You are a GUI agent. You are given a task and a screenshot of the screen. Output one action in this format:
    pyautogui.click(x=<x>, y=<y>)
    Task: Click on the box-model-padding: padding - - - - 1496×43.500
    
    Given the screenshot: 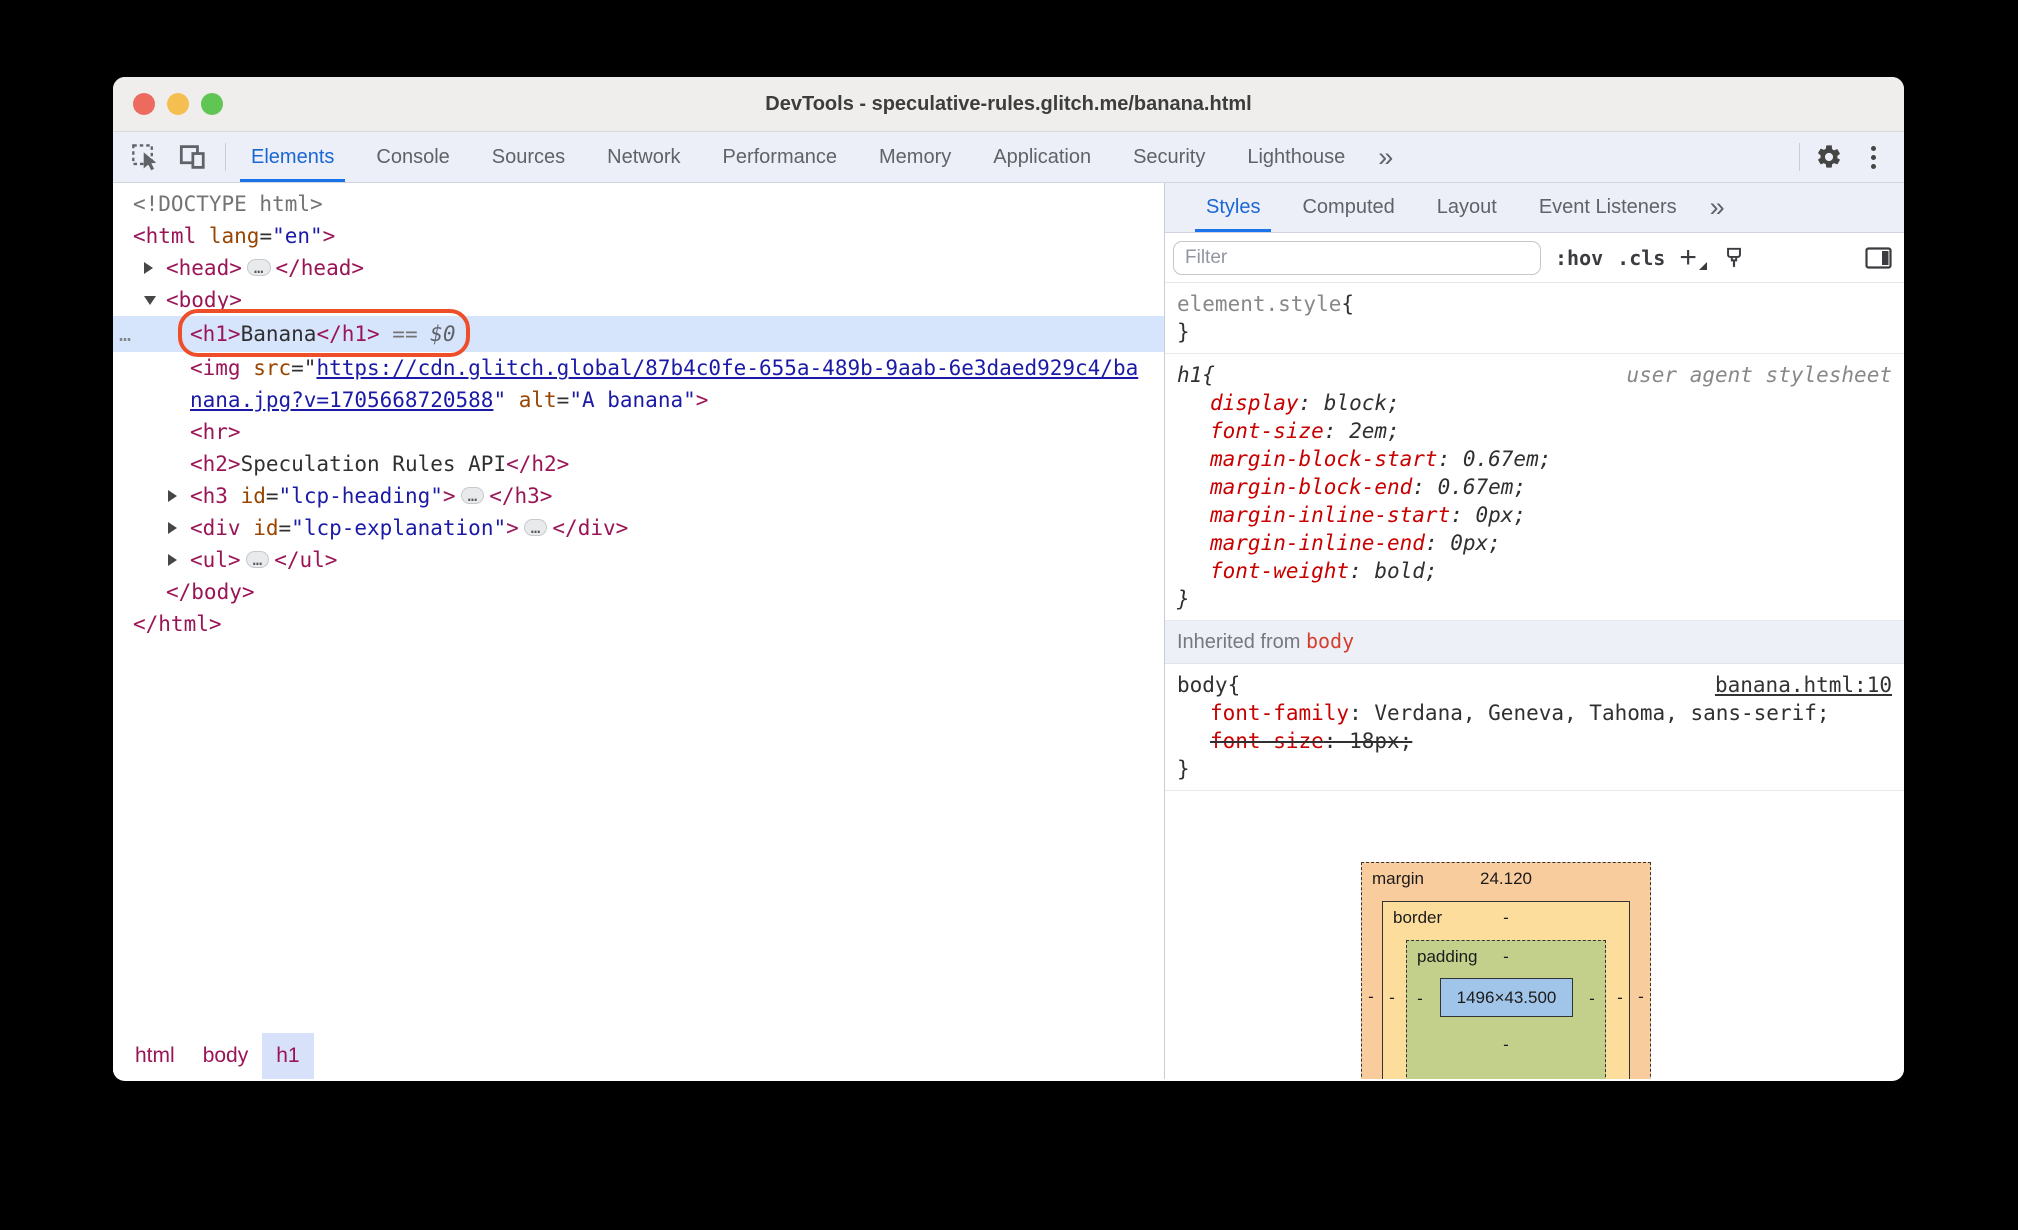 What is the action you would take?
    pyautogui.click(x=1506, y=1009)
    